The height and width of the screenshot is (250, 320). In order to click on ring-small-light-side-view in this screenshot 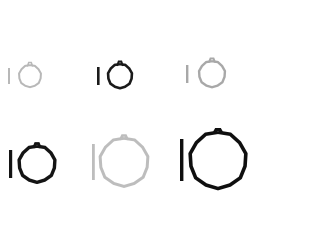, I will do `click(9, 76)`.